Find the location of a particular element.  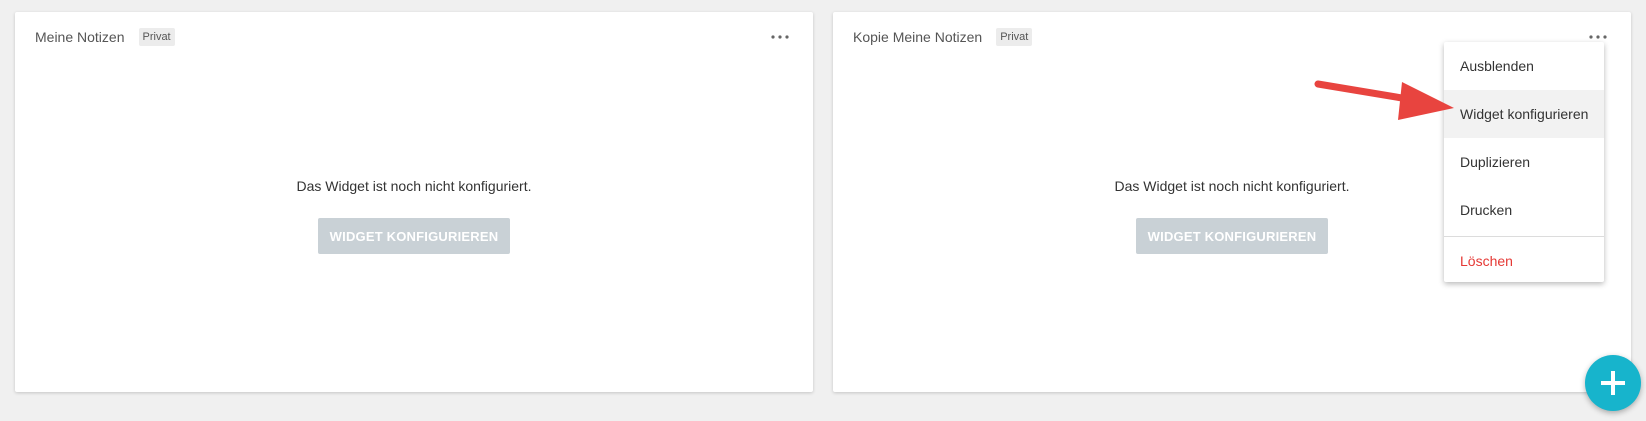

card-header: Meine Notizen Privat is located at coordinates (414, 37).